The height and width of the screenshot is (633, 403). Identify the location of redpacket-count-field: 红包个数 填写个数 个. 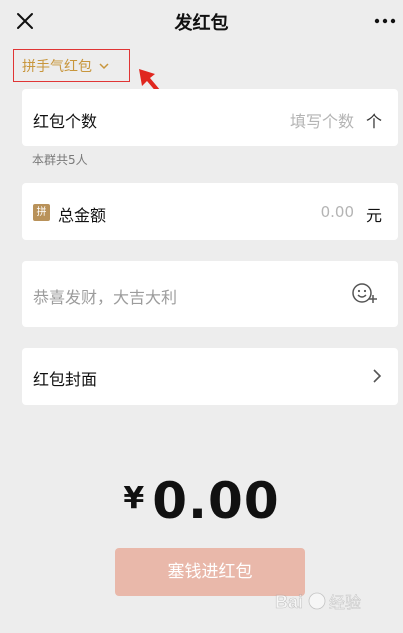
(210, 117).